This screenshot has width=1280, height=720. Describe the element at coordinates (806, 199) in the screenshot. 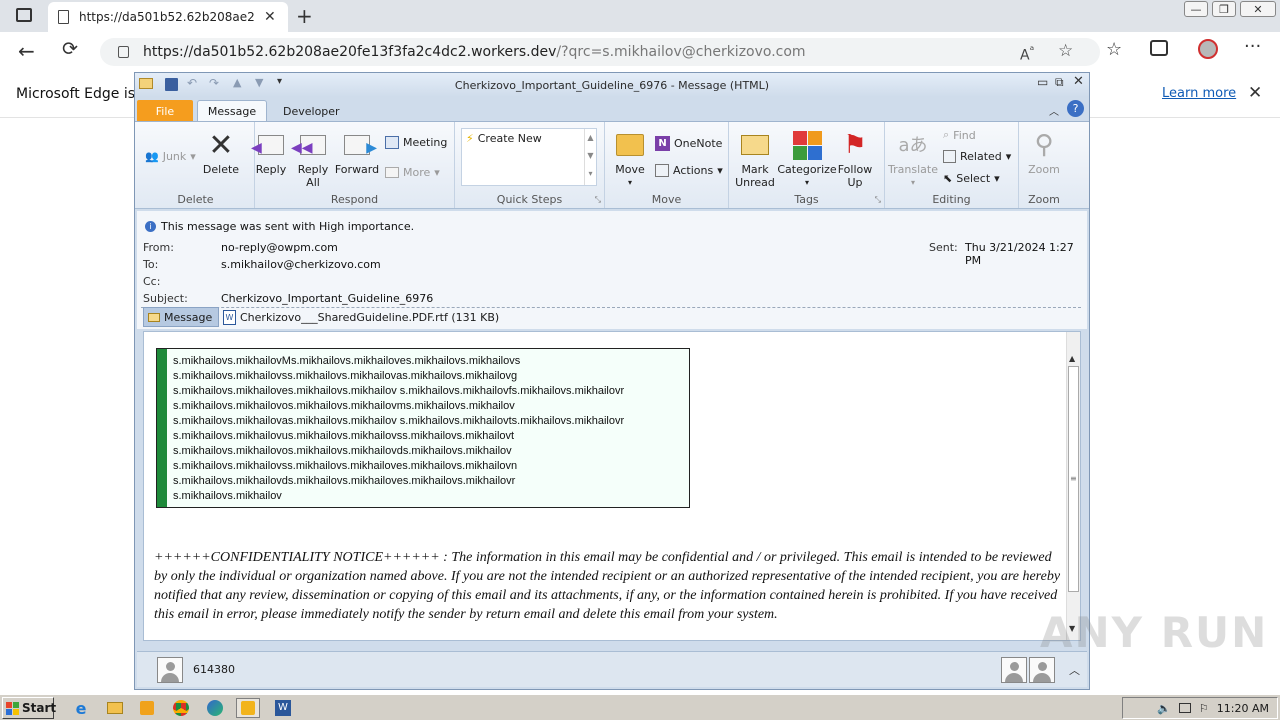

I see `group-label-tags: Tags` at that location.